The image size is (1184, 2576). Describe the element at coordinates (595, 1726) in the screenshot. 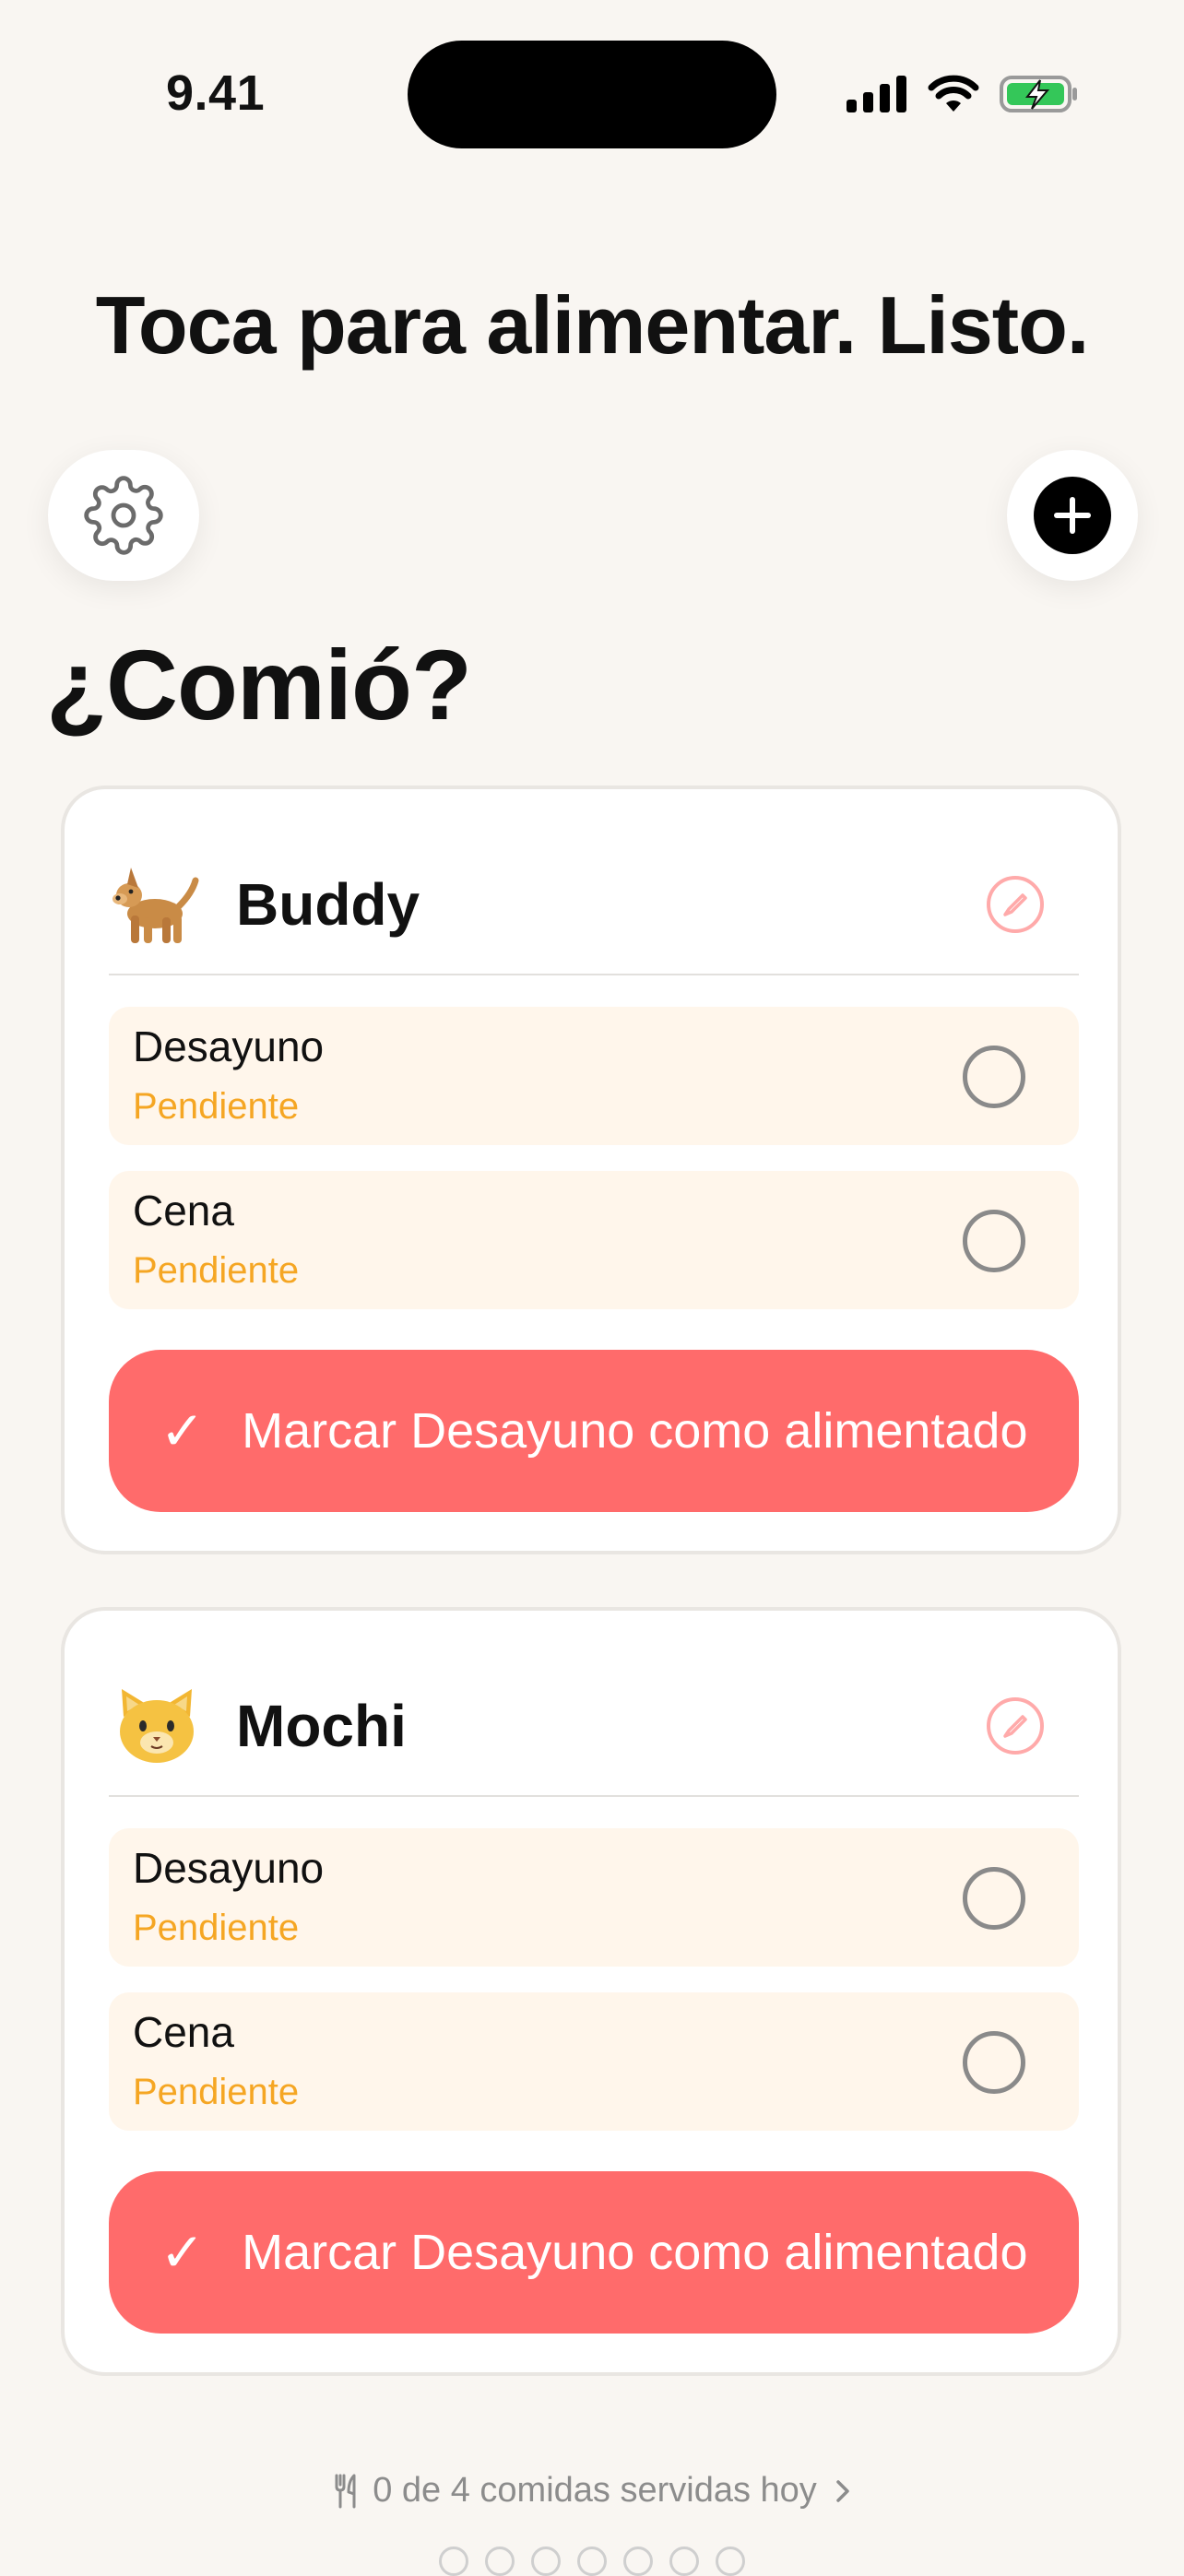

I see `pet-card-header: Mochi` at that location.